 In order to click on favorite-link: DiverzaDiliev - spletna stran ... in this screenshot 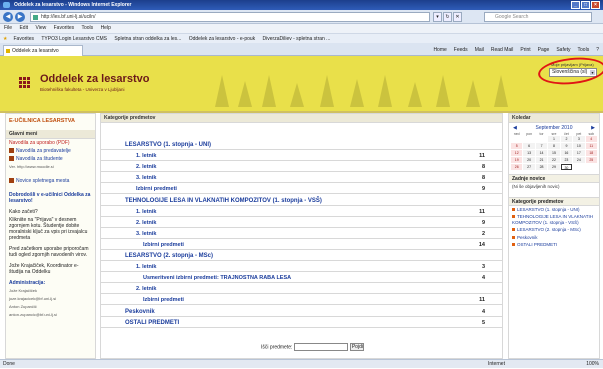, I will do `click(297, 39)`.